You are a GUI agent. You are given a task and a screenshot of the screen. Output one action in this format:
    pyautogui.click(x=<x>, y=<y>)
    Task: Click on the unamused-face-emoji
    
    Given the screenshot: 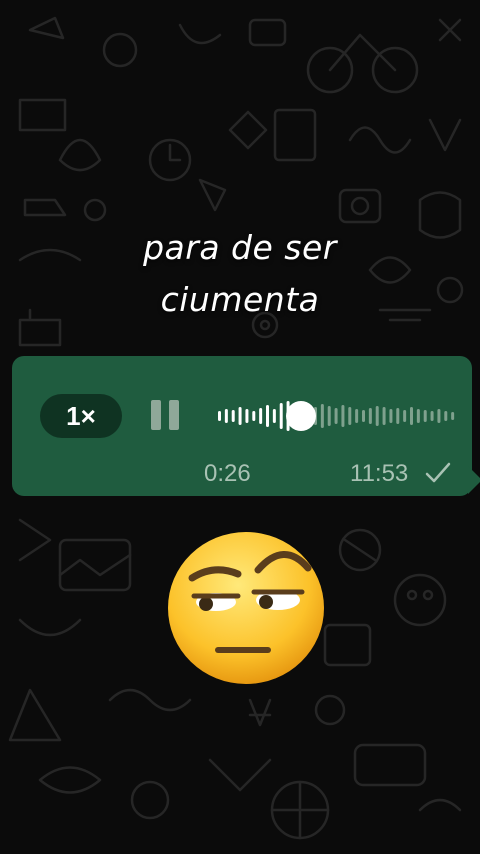 What is the action you would take?
    pyautogui.click(x=246, y=608)
    